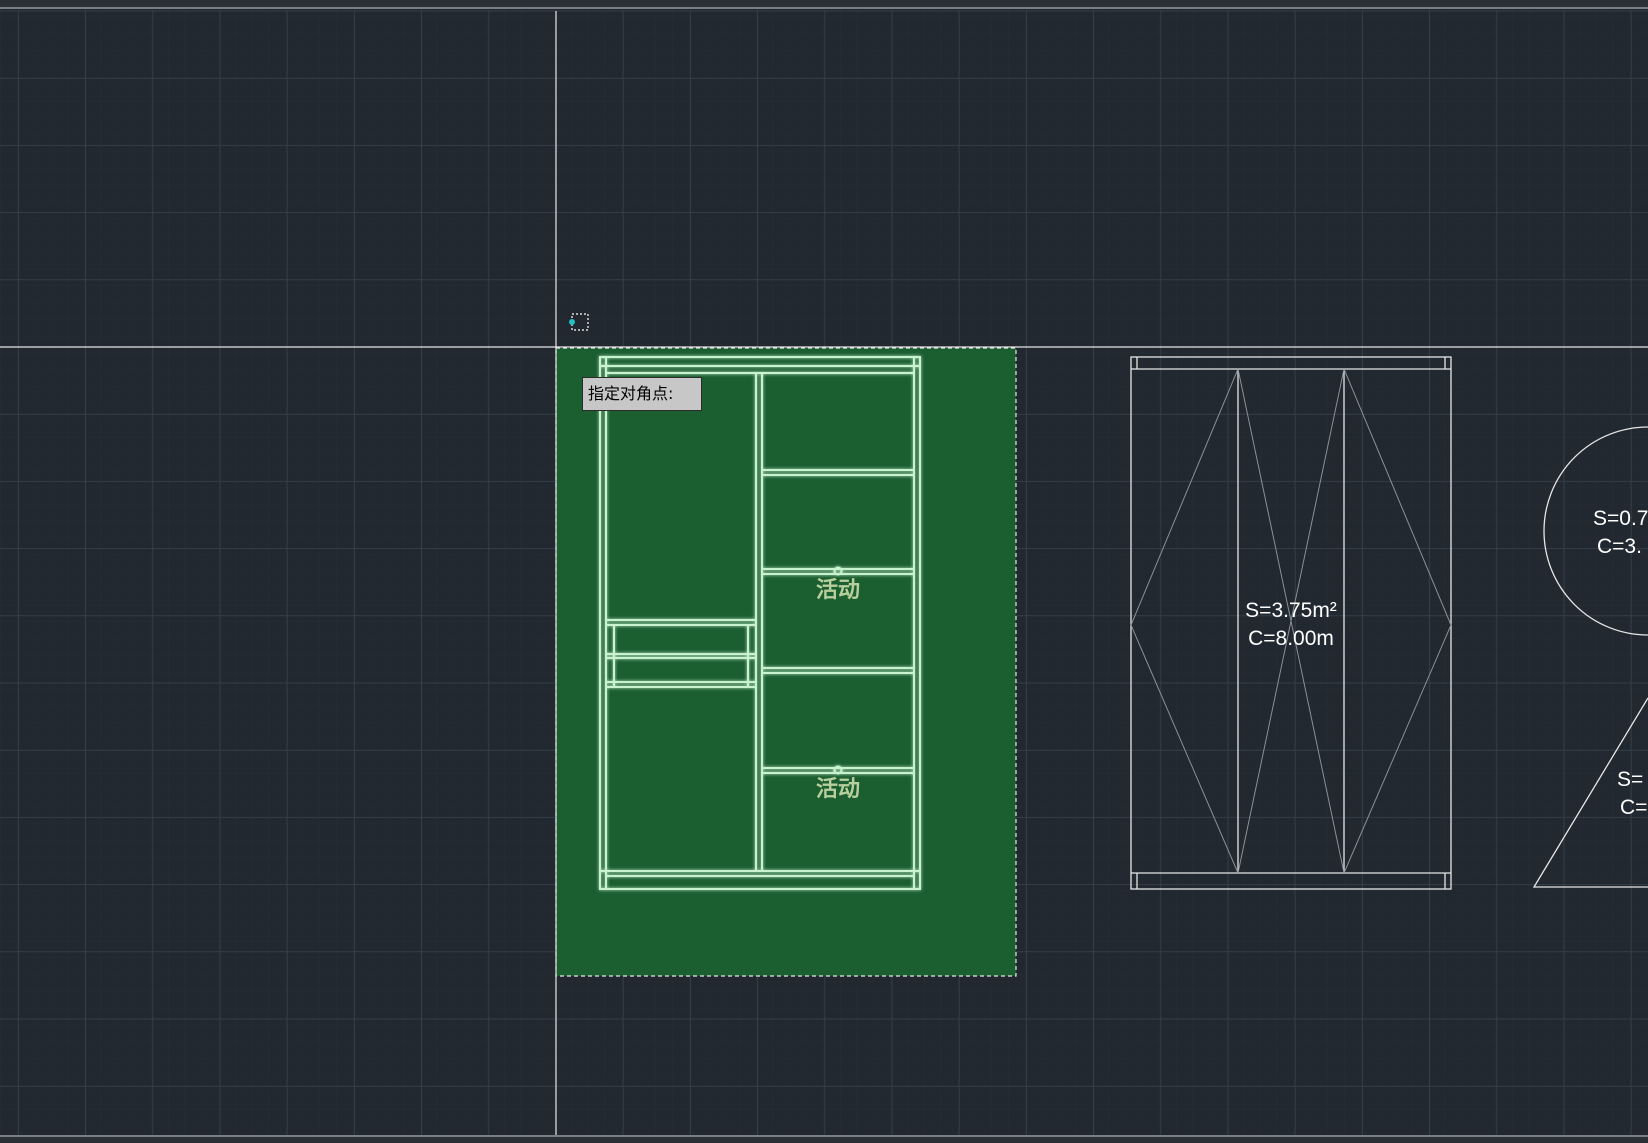 This screenshot has height=1143, width=1648. Describe the element at coordinates (1291, 610) in the screenshot. I see `wardrobe-area-text: S=3.75m²` at that location.